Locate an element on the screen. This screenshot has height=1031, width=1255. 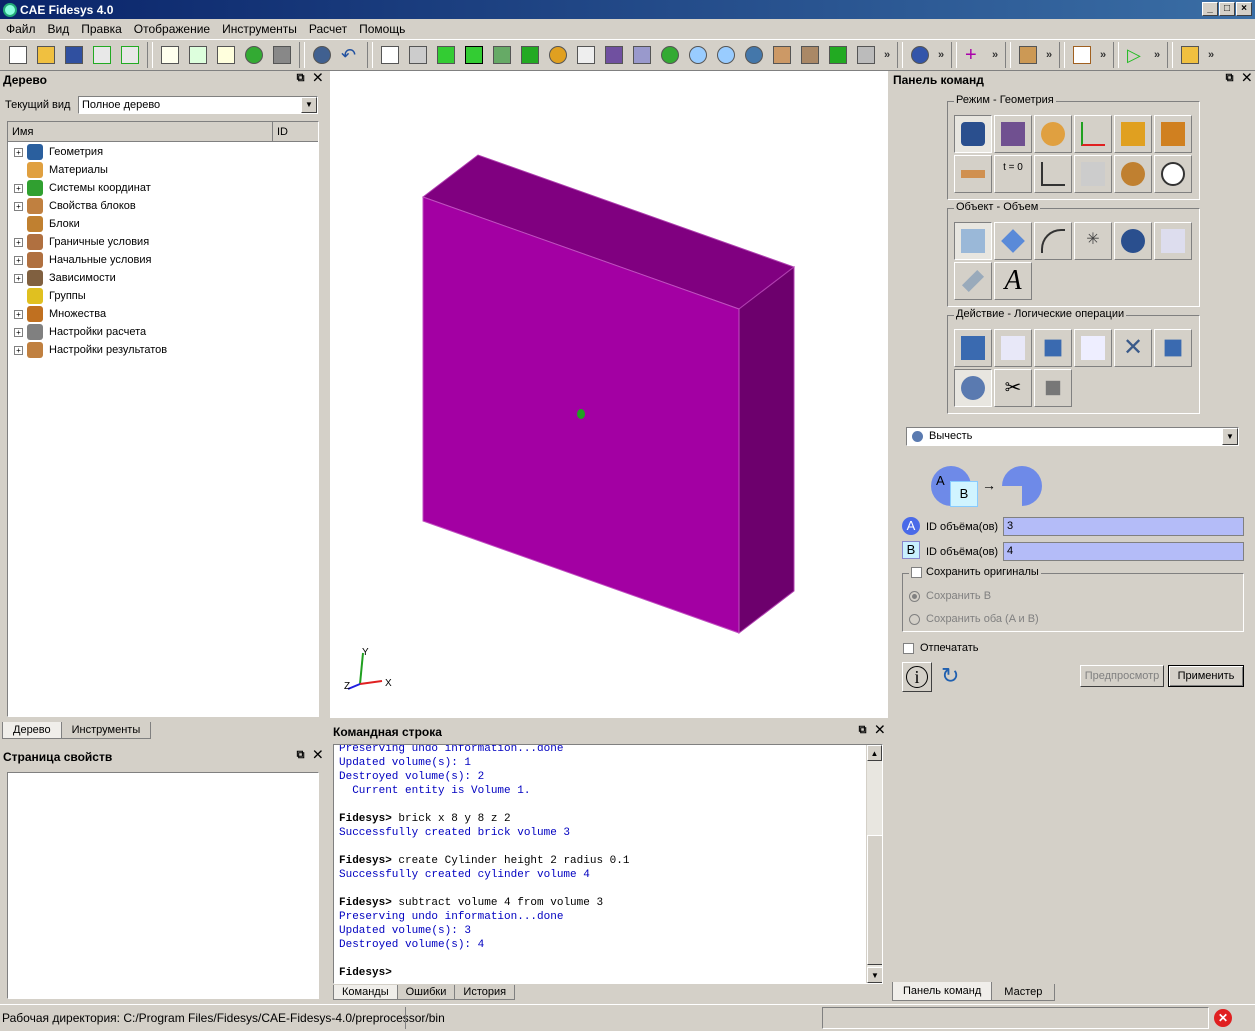
shaded-green-button is located at coordinates (838, 55).